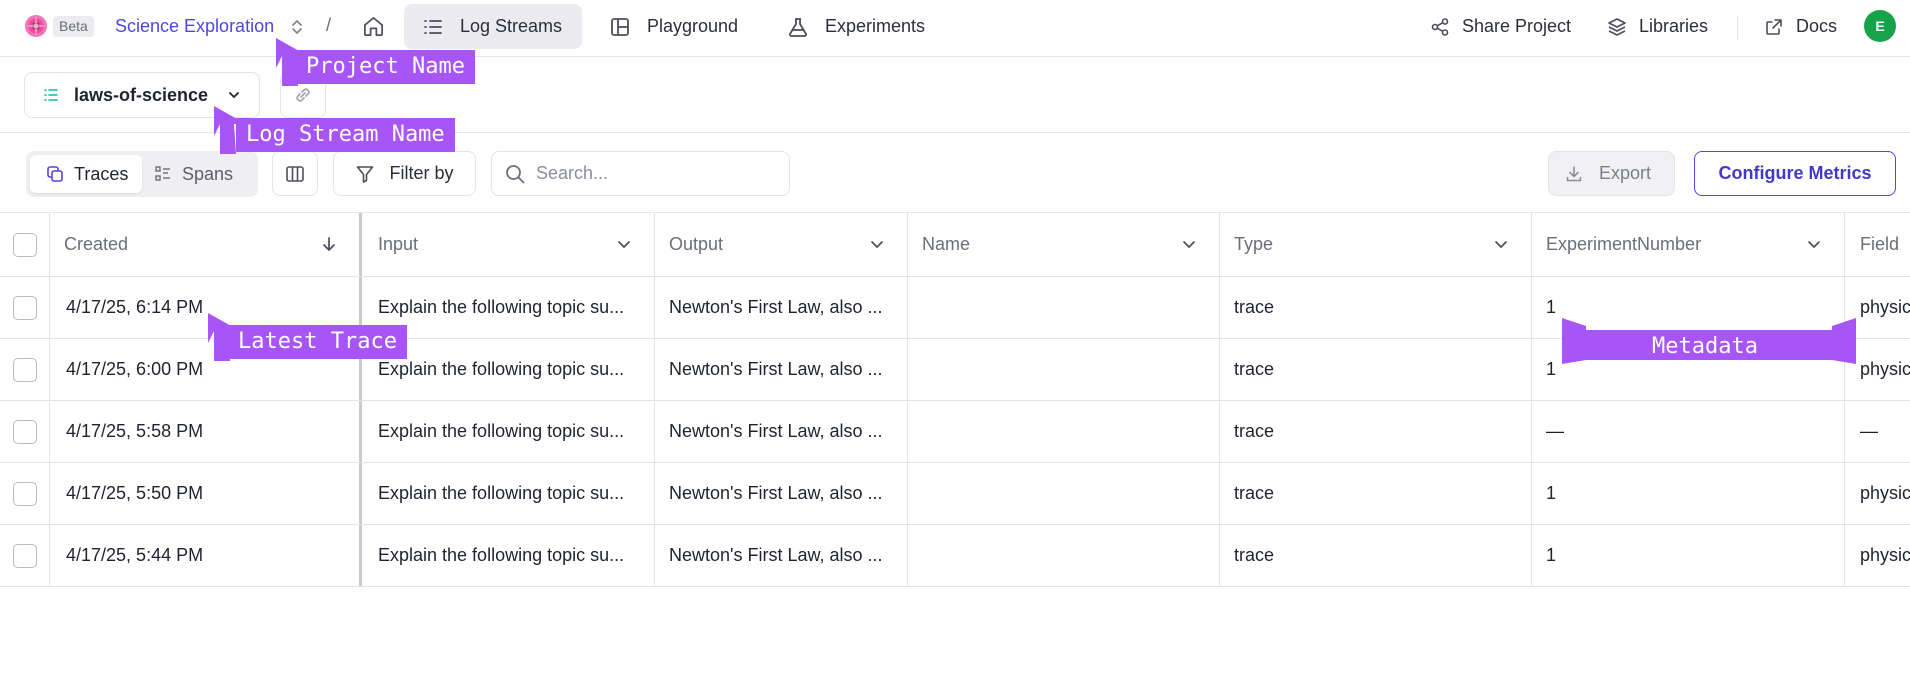  Describe the element at coordinates (798, 27) in the screenshot. I see `flask-icon` at that location.